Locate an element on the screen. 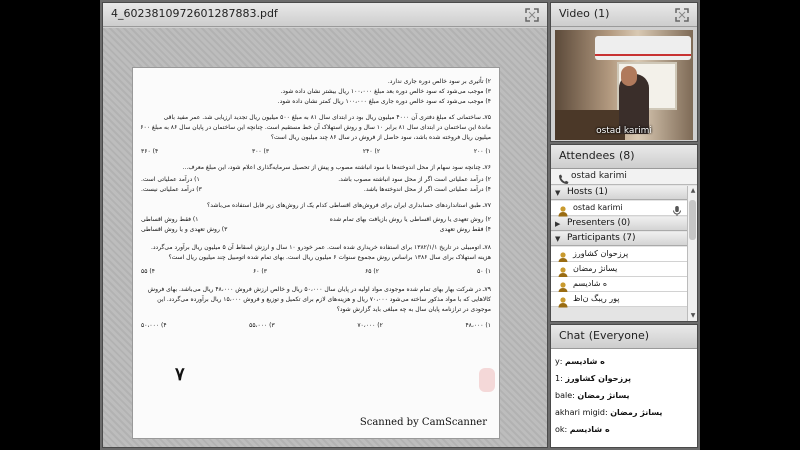 The height and width of the screenshot is (450, 800). chat-title: Chat (Everyone) is located at coordinates (604, 335).